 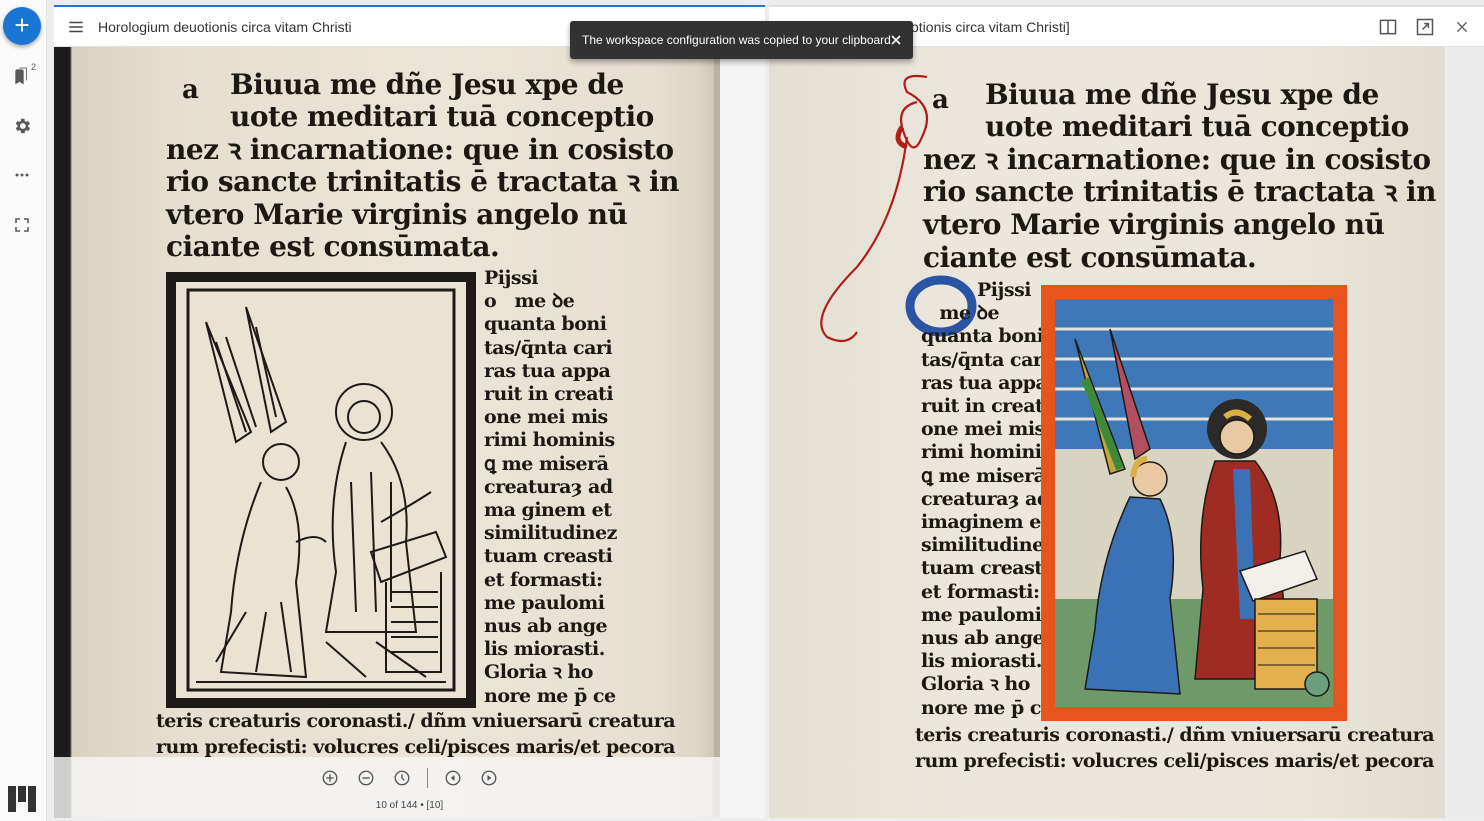 What do you see at coordinates (22, 799) in the screenshot?
I see `mirador-logo` at bounding box center [22, 799].